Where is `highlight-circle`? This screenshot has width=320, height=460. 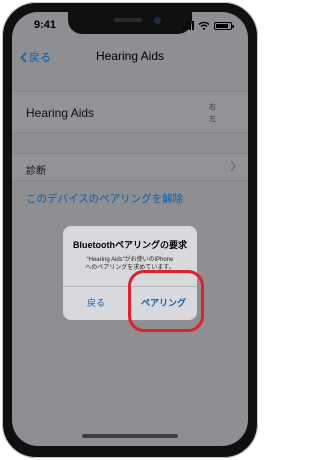
highlight-circle is located at coordinates (166, 301).